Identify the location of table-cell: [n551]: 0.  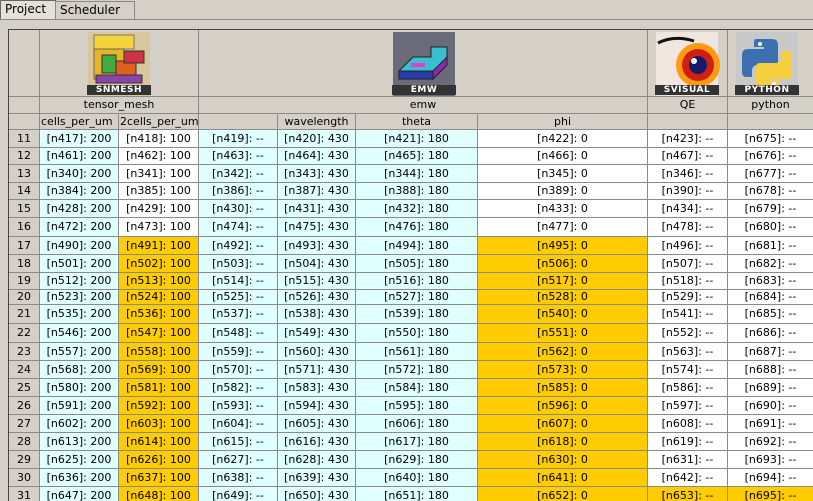
(563, 333).